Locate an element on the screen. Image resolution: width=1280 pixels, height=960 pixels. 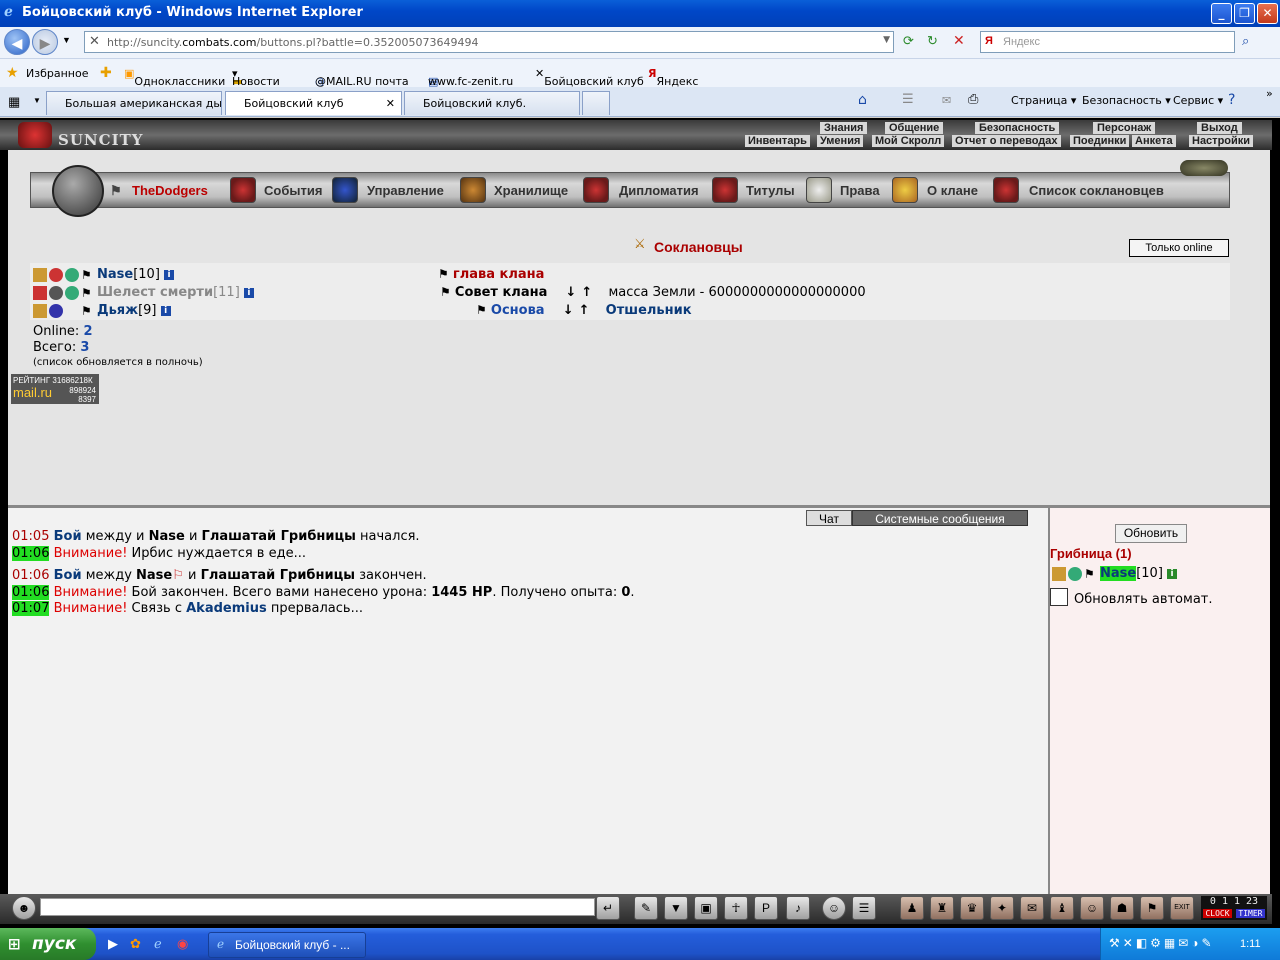
bag-icon: ♜ is located at coordinates (942, 908).